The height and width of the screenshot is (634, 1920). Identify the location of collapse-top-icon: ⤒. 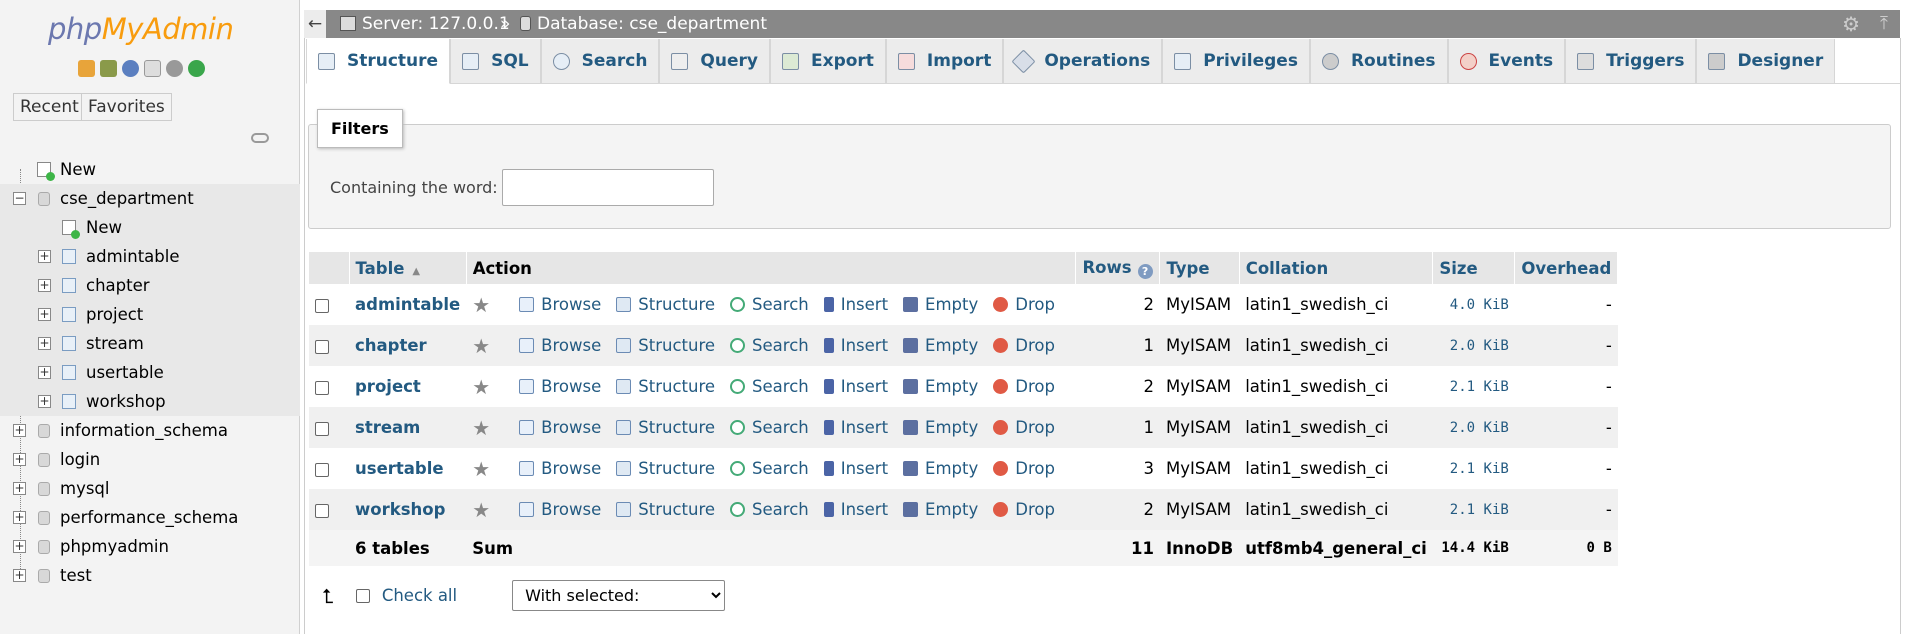
(1884, 24).